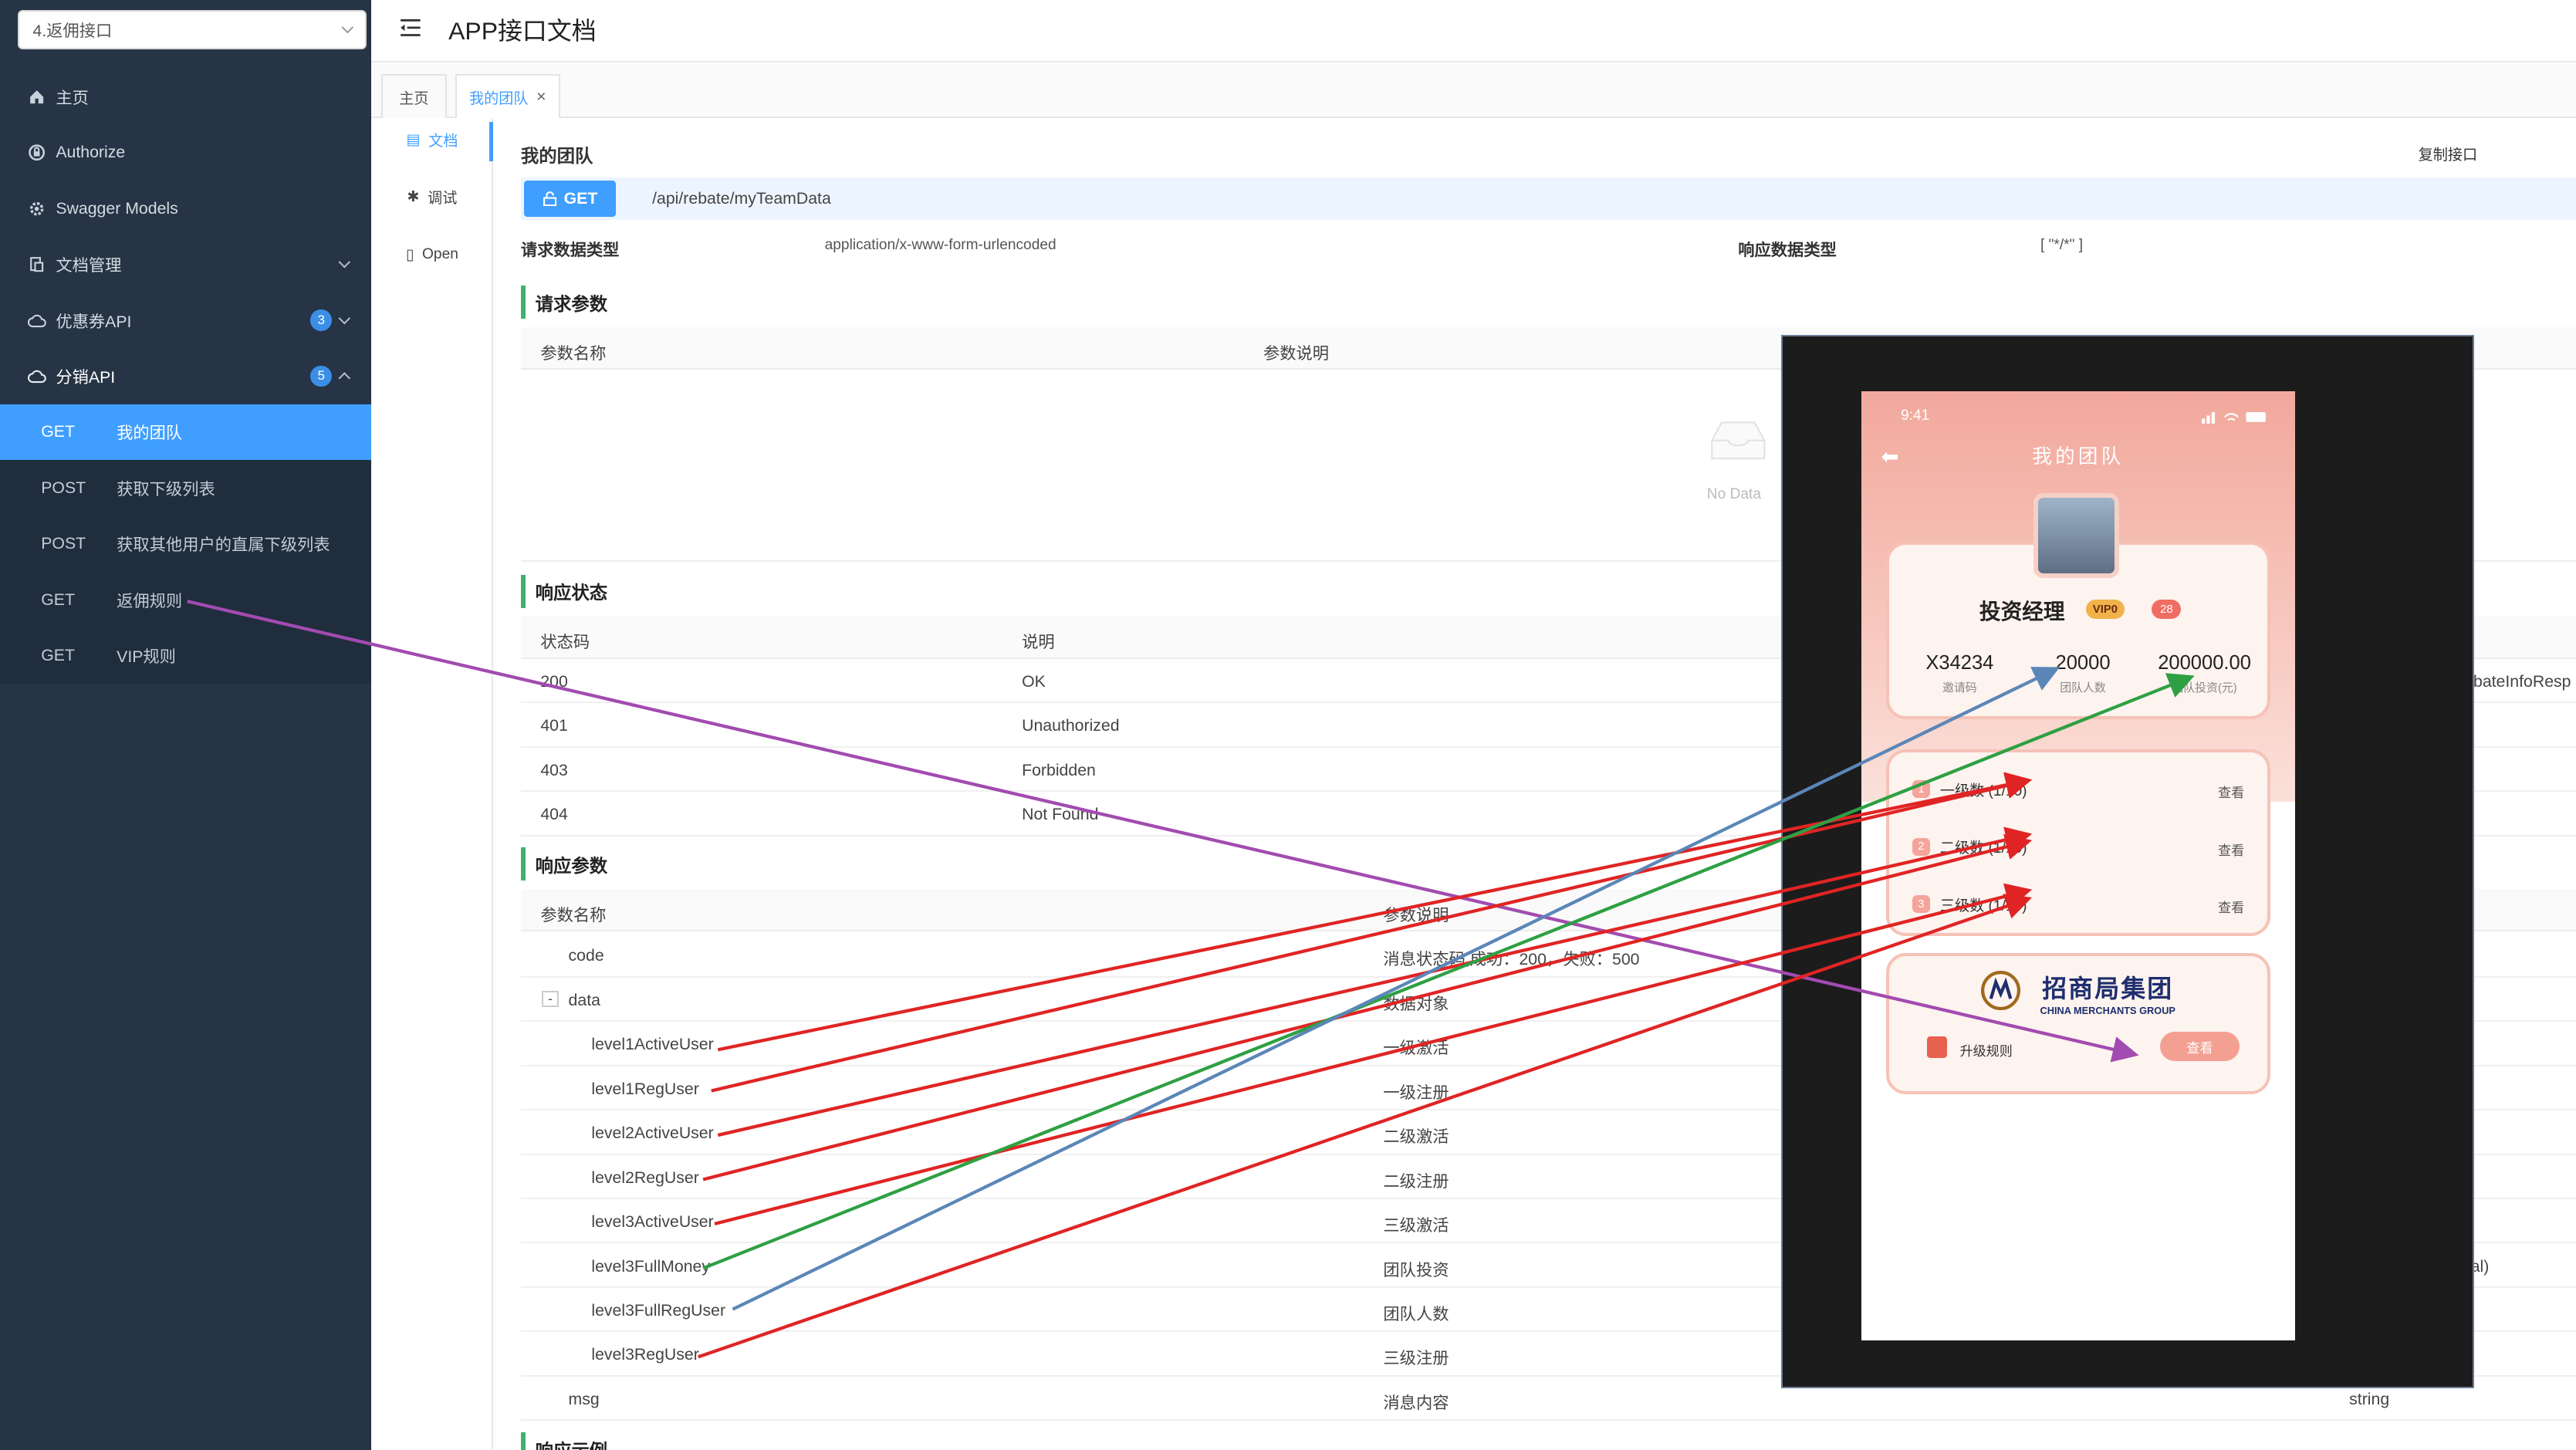  I want to click on file-icon: ▯, so click(409, 254).